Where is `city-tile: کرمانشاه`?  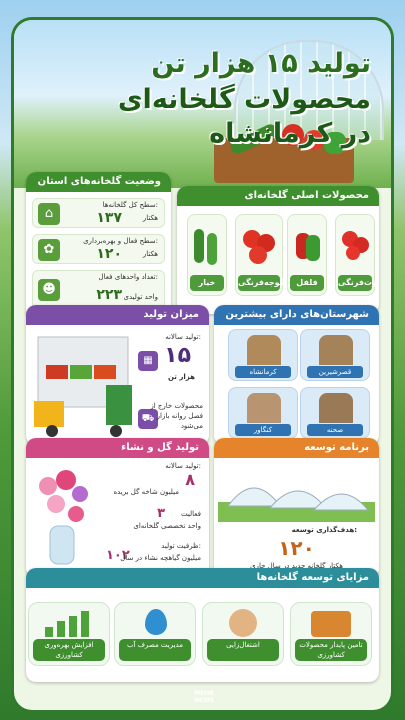 city-tile: کرمانشاه is located at coordinates (263, 355).